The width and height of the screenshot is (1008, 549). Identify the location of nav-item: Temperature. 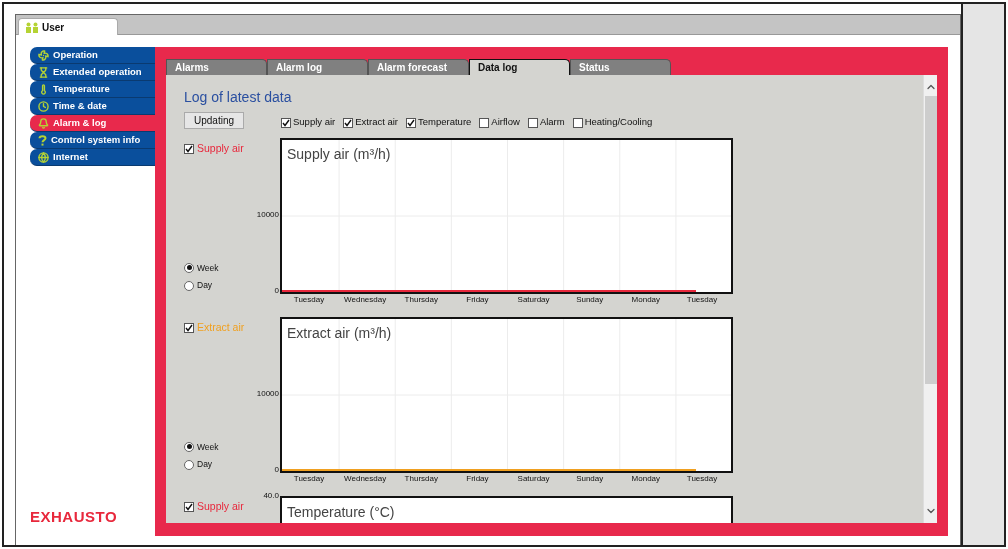
(92, 89).